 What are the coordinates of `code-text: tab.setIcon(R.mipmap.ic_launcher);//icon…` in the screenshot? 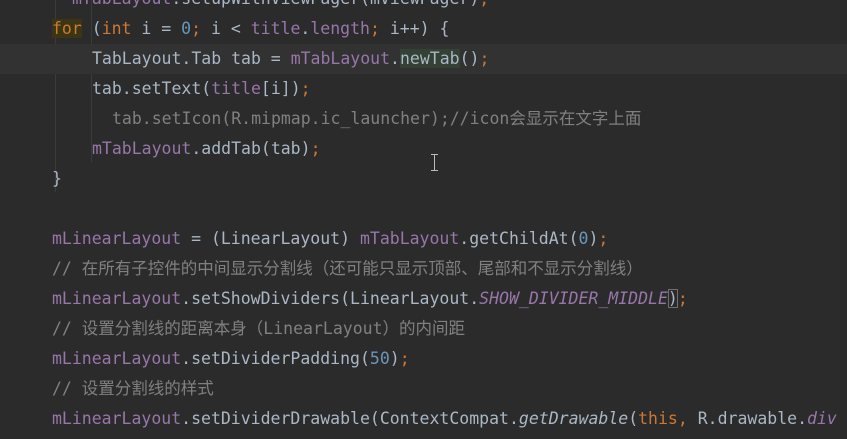 It's located at (376, 119).